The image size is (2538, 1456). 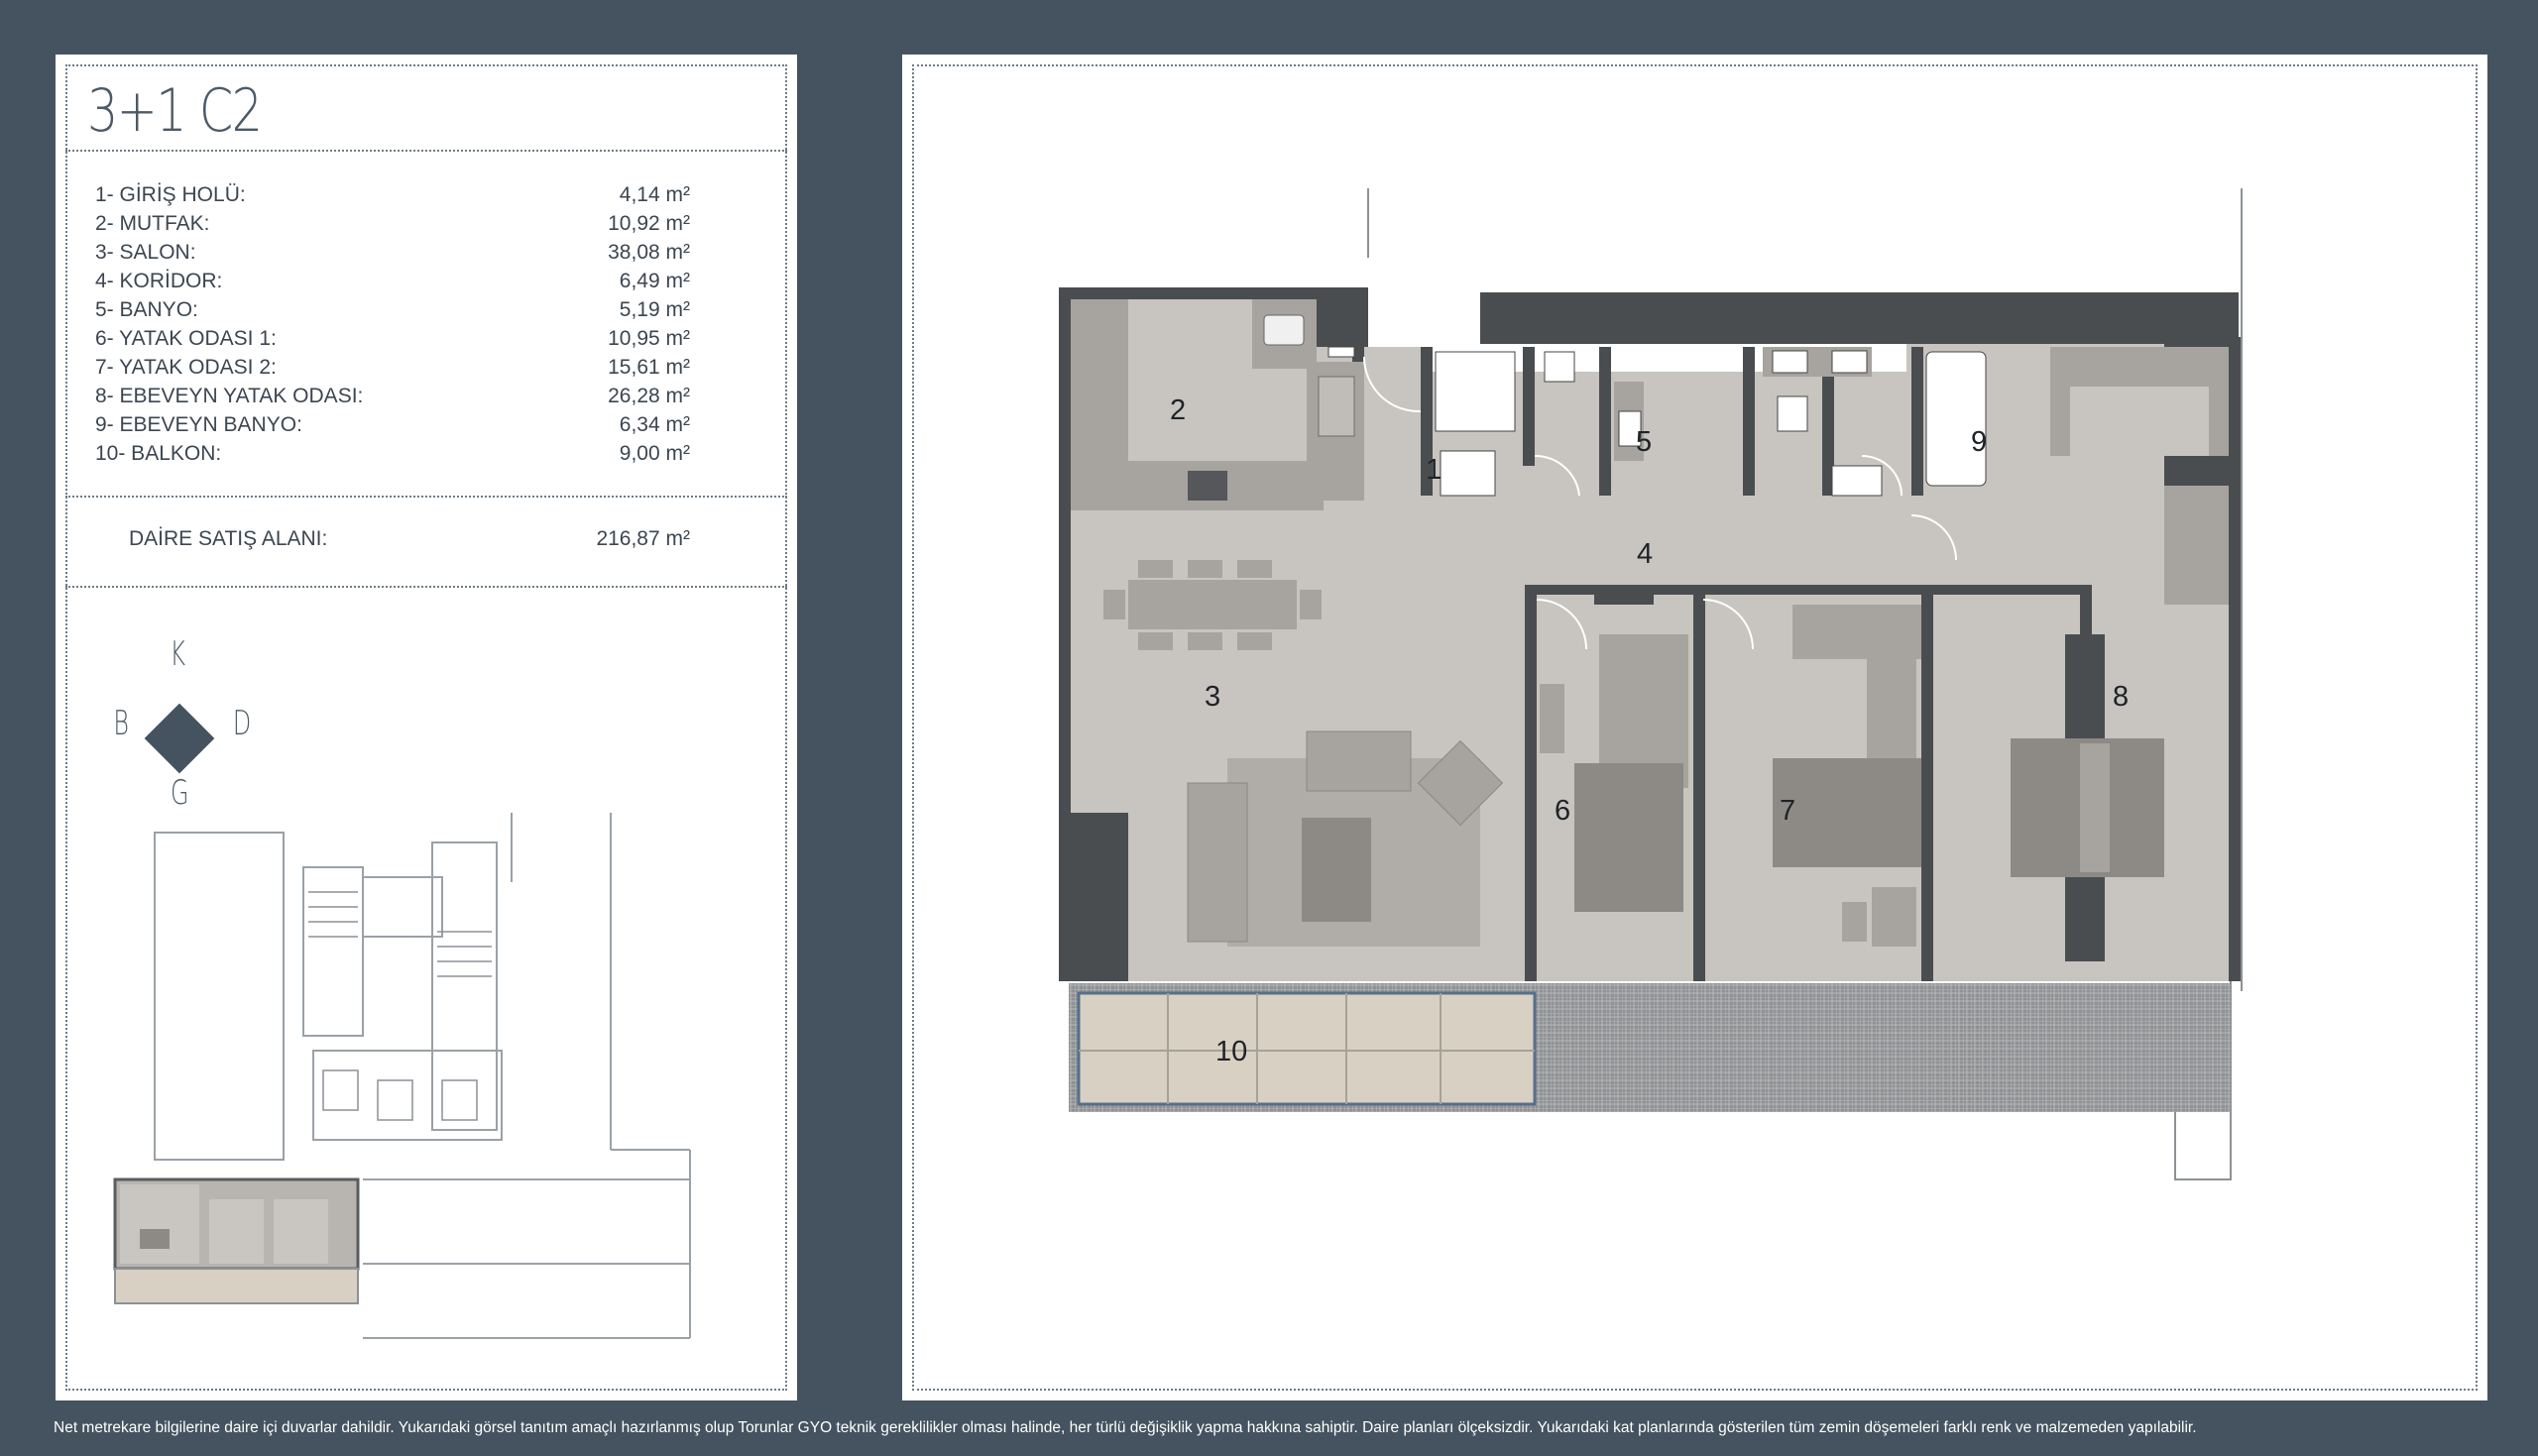 I want to click on living-furniture, so click(x=1345, y=838).